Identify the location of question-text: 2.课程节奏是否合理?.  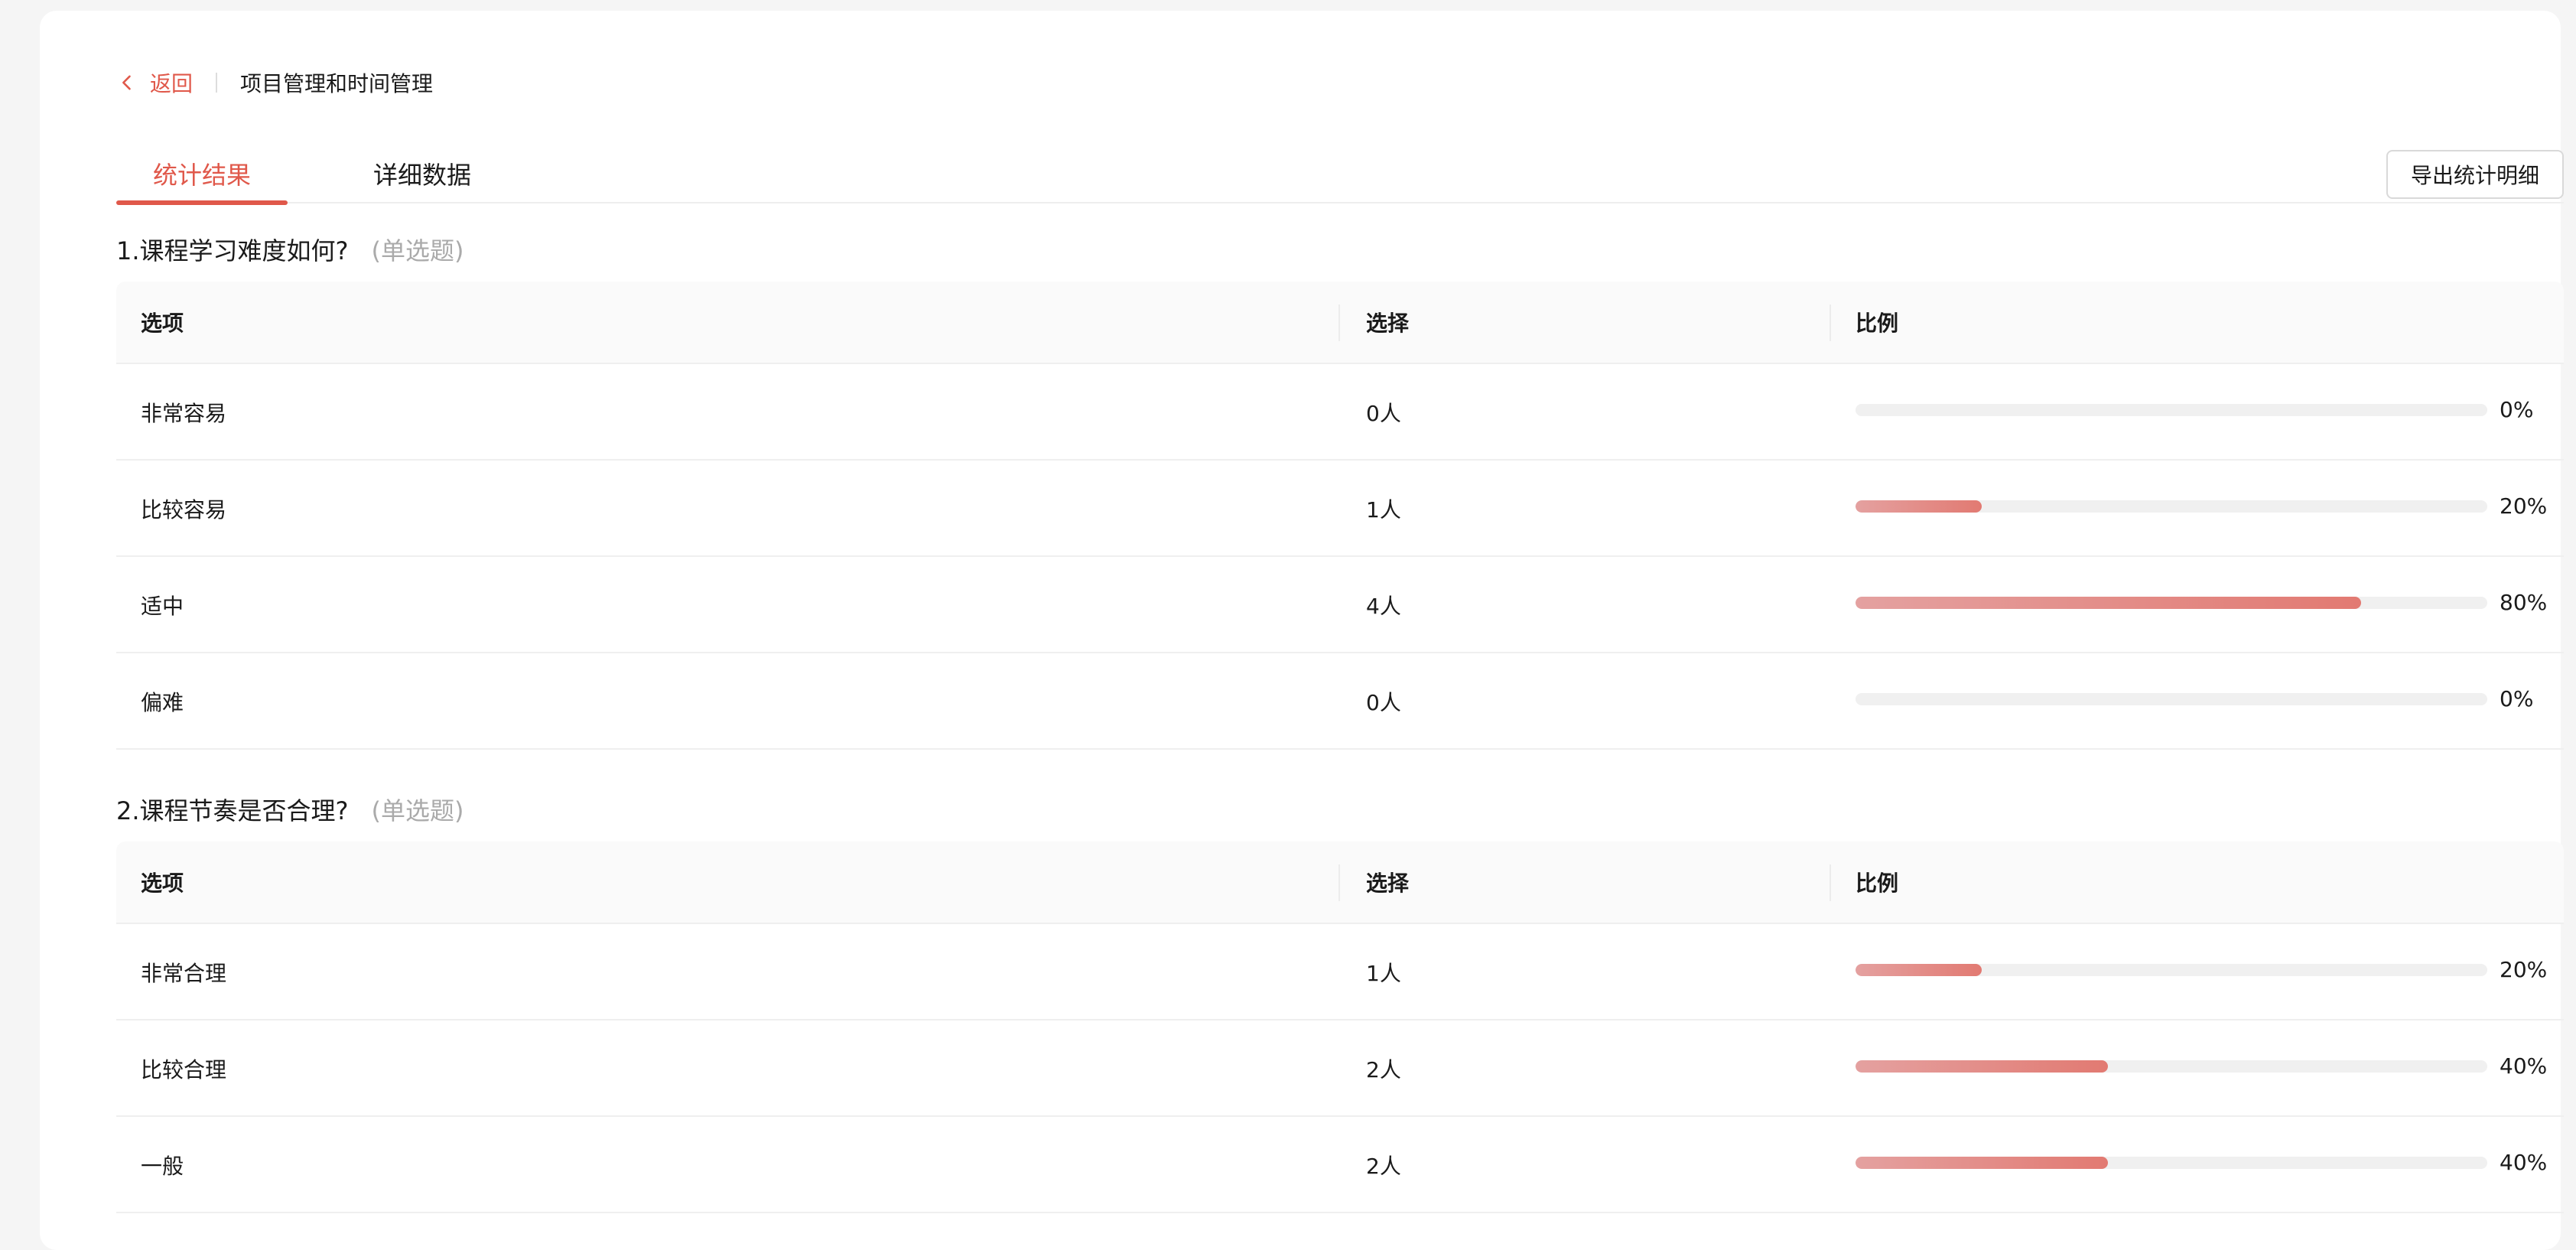
(232, 810).